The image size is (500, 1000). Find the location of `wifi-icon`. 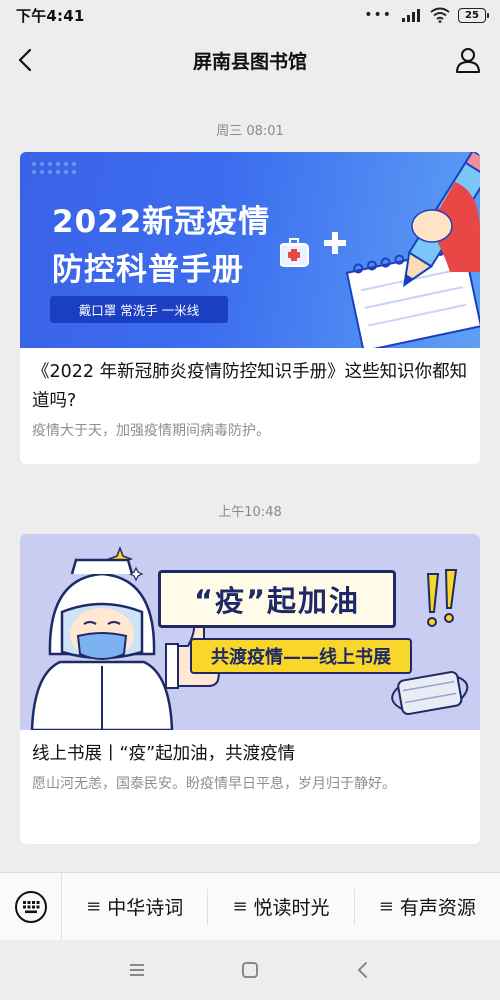

wifi-icon is located at coordinates (440, 15).